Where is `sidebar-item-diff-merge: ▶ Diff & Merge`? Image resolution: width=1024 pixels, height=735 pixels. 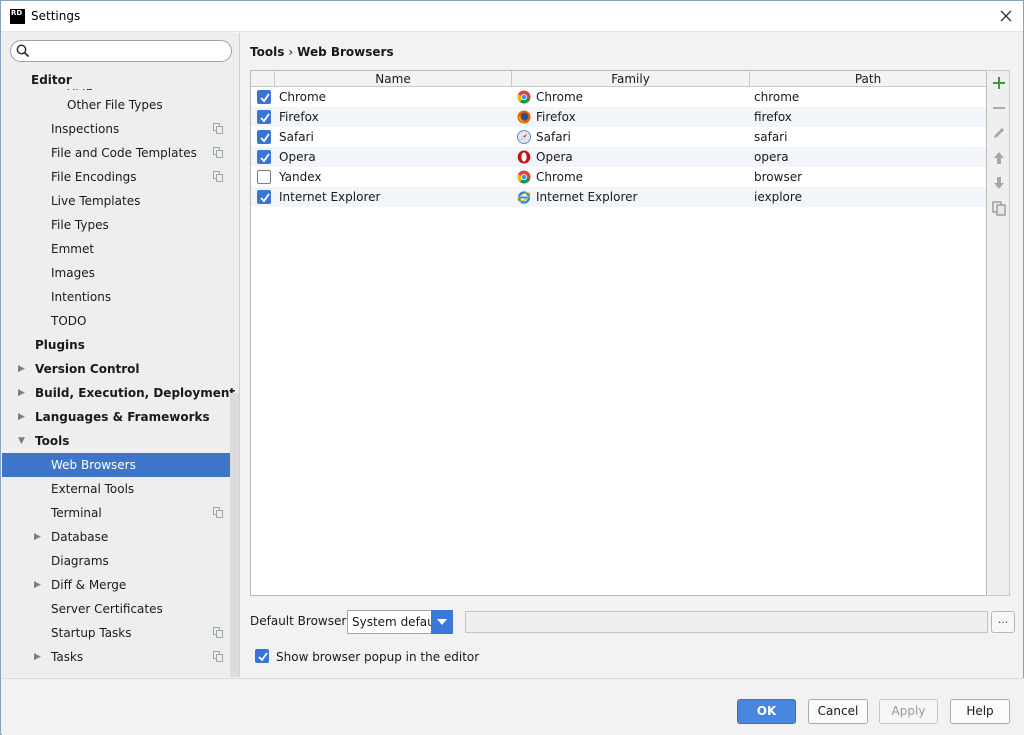 sidebar-item-diff-merge: ▶ Diff & Merge is located at coordinates (120, 585).